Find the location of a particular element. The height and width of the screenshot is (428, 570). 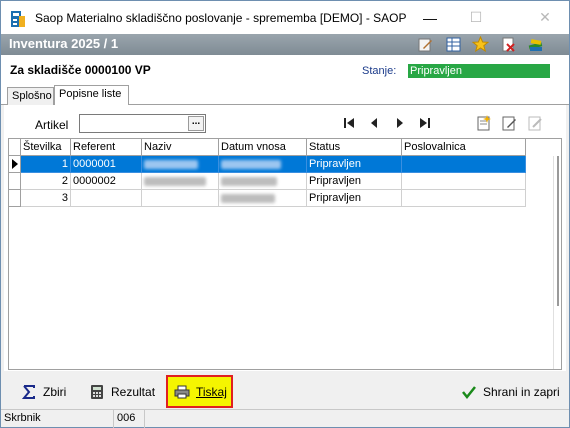

shrani-in-zapri-button: Shrani in zapri is located at coordinates (510, 392).